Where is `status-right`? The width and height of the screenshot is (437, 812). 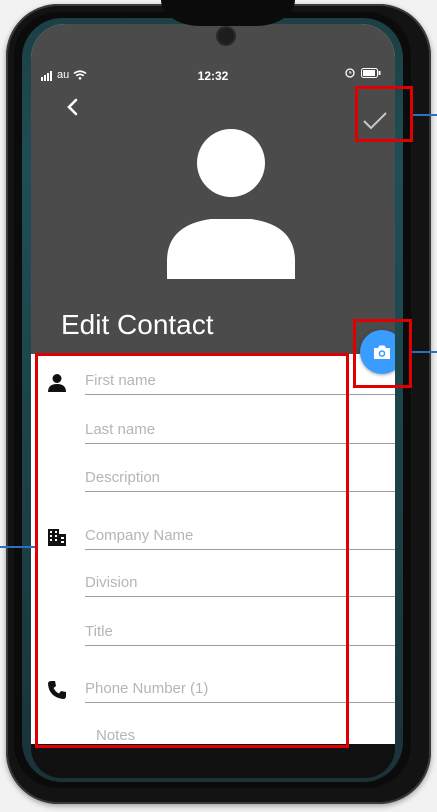 status-right is located at coordinates (363, 73).